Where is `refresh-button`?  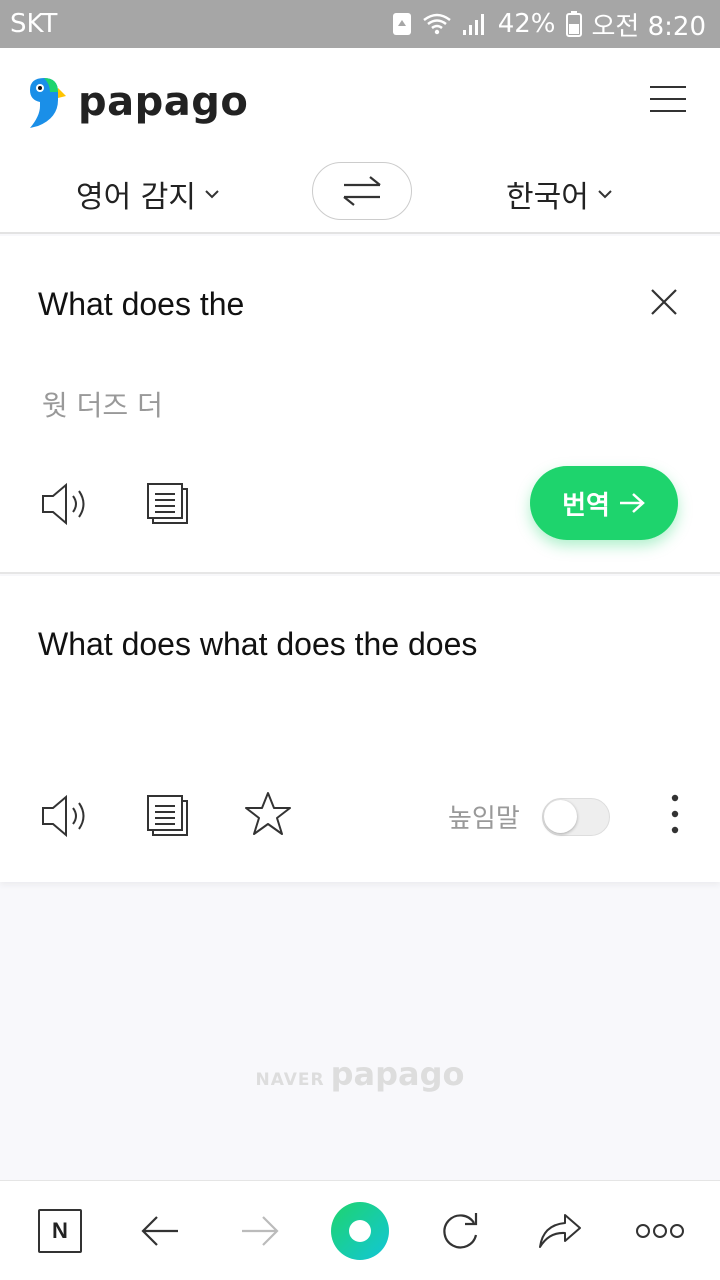 refresh-button is located at coordinates (460, 1231).